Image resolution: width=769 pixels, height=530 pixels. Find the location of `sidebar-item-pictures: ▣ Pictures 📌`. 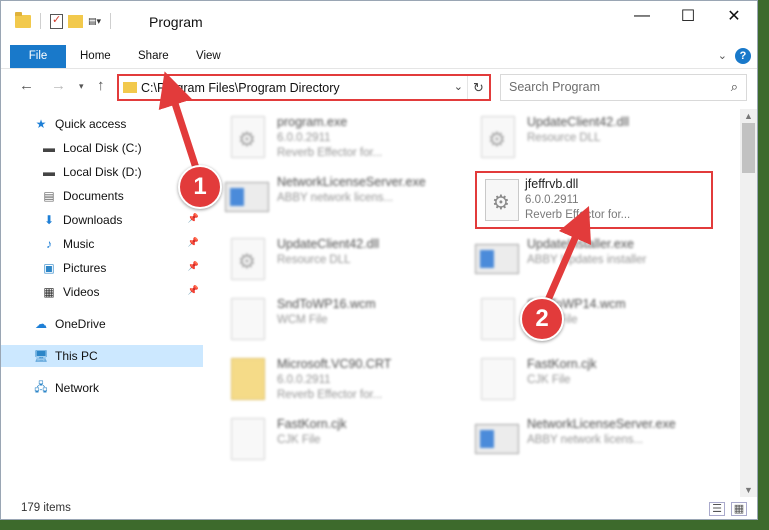

sidebar-item-pictures: ▣ Pictures 📌 is located at coordinates (102, 268).